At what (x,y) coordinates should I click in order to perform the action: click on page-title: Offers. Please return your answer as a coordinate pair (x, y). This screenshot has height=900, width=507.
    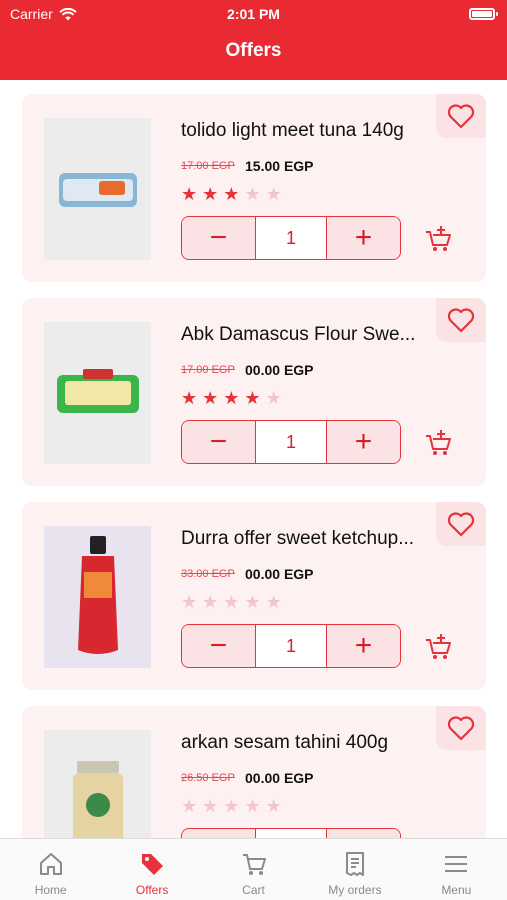
    Looking at the image, I should click on (253, 50).